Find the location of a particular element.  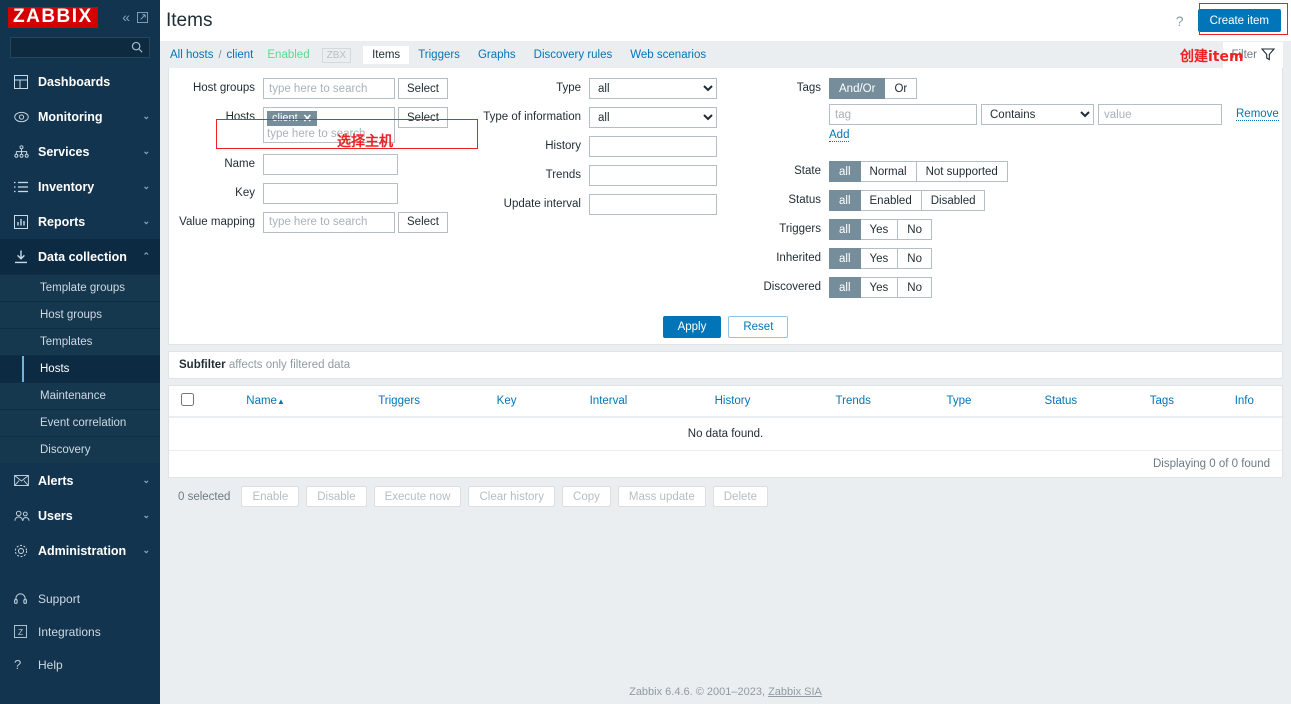

value-mapping-select-button: Select is located at coordinates (423, 222).